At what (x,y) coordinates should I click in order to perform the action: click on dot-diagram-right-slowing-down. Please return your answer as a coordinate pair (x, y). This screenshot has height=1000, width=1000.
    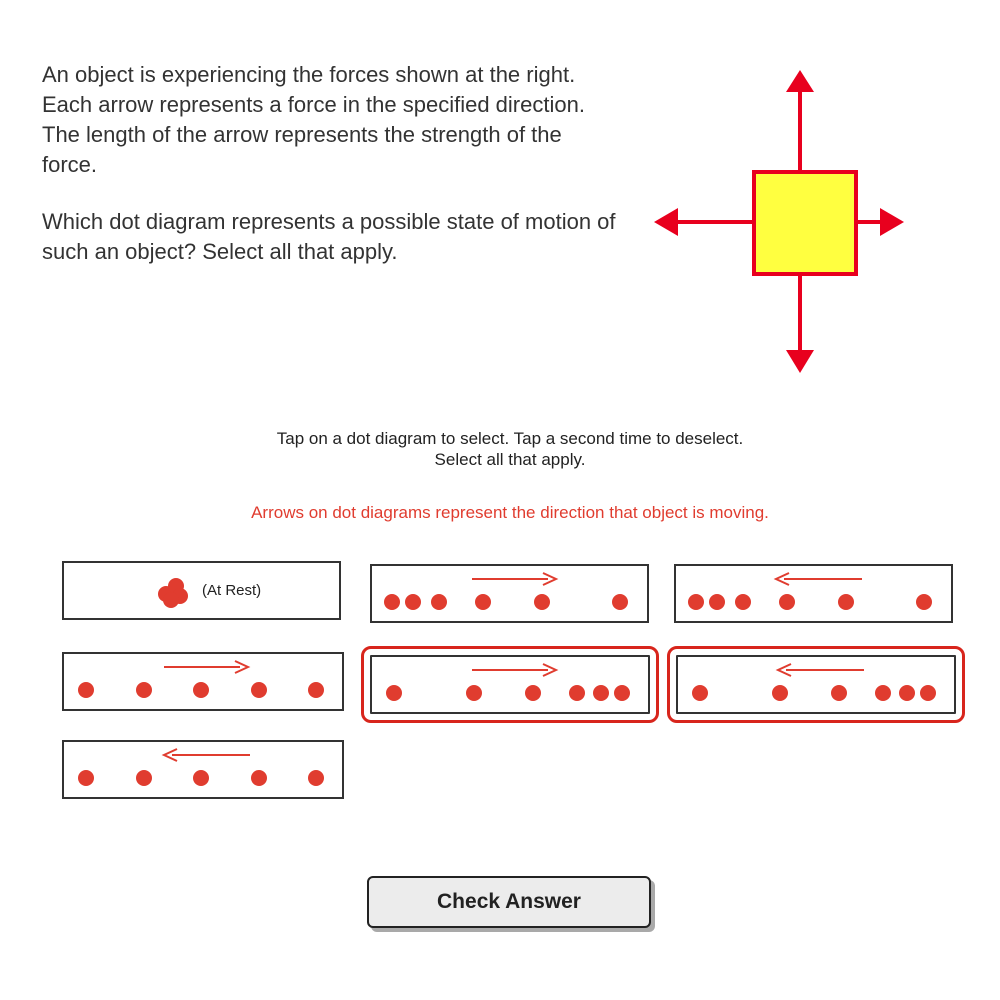
    Looking at the image, I should click on (510, 684).